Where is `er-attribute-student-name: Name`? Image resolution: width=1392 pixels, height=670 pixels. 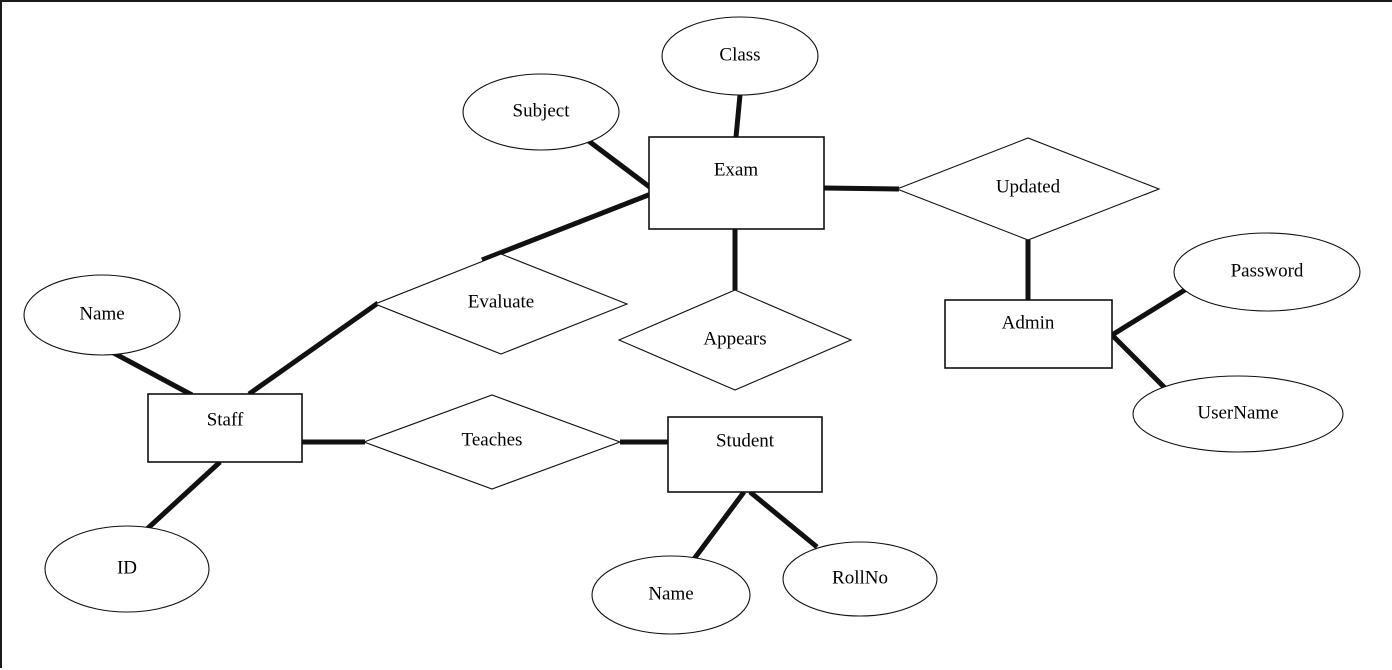
er-attribute-student-name: Name is located at coordinates (671, 595).